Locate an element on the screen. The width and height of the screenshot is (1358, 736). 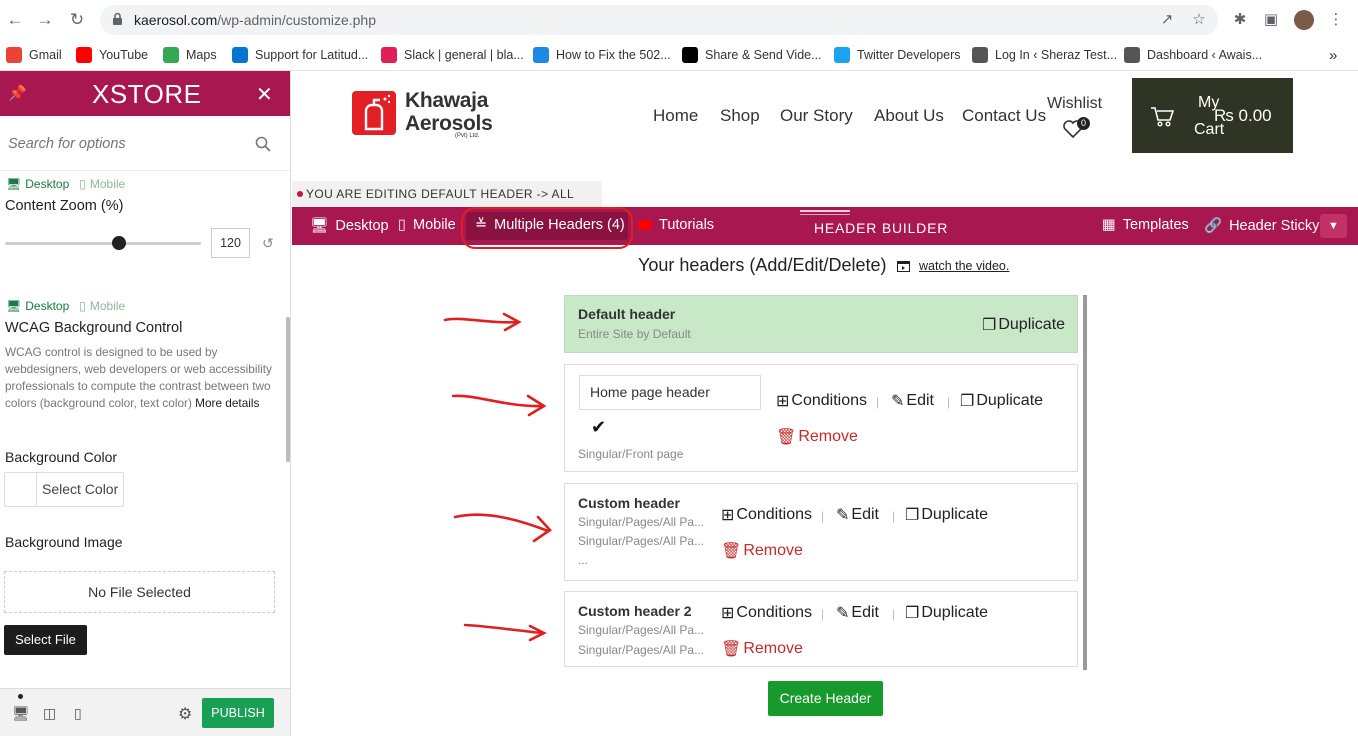
share-icon: ↗ is located at coordinates (1167, 20).